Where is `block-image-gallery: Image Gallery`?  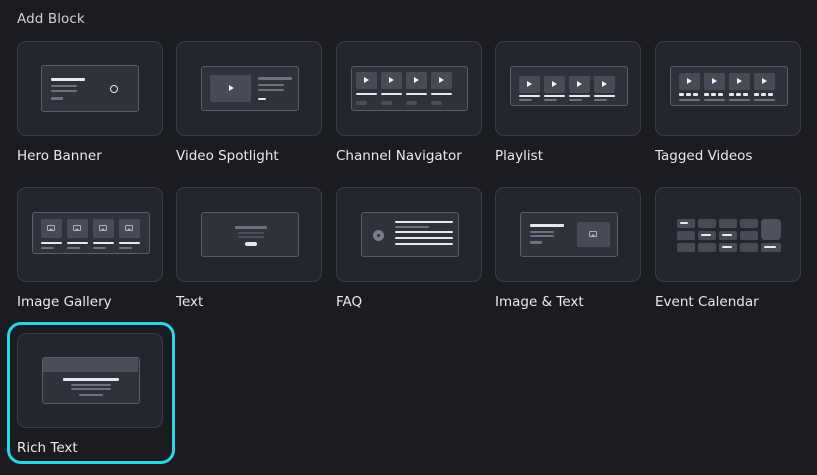
block-image-gallery: Image Gallery is located at coordinates (90, 258).